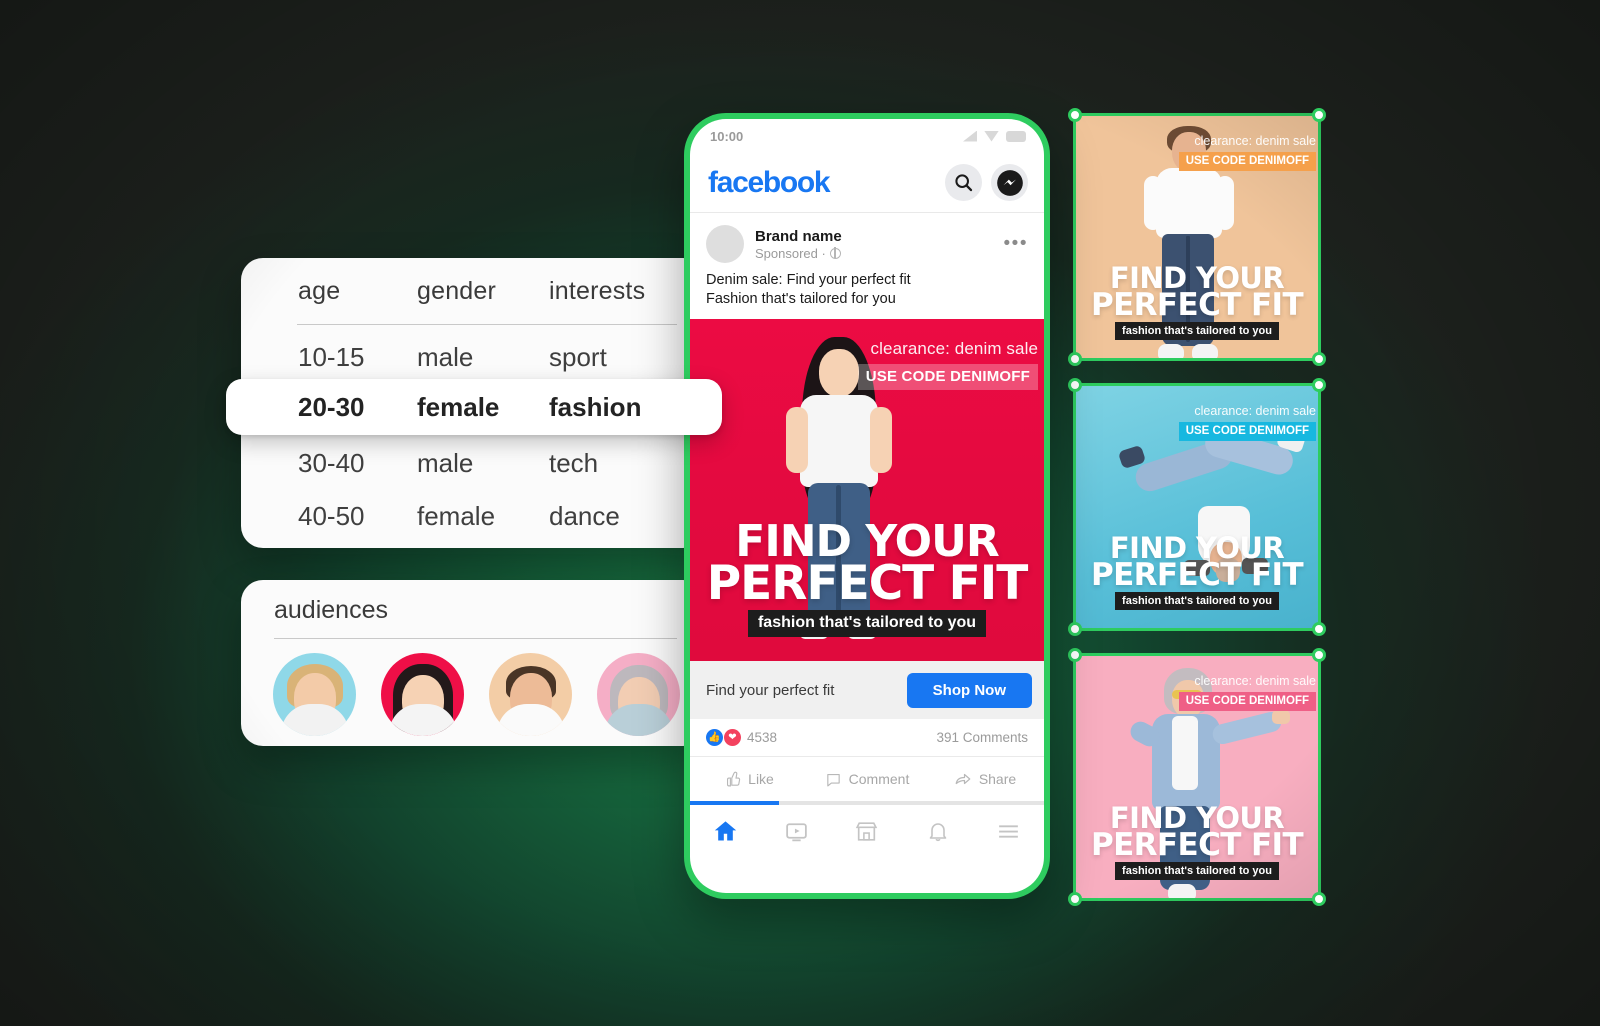  I want to click on audience-avatar-child, so click(314, 694).